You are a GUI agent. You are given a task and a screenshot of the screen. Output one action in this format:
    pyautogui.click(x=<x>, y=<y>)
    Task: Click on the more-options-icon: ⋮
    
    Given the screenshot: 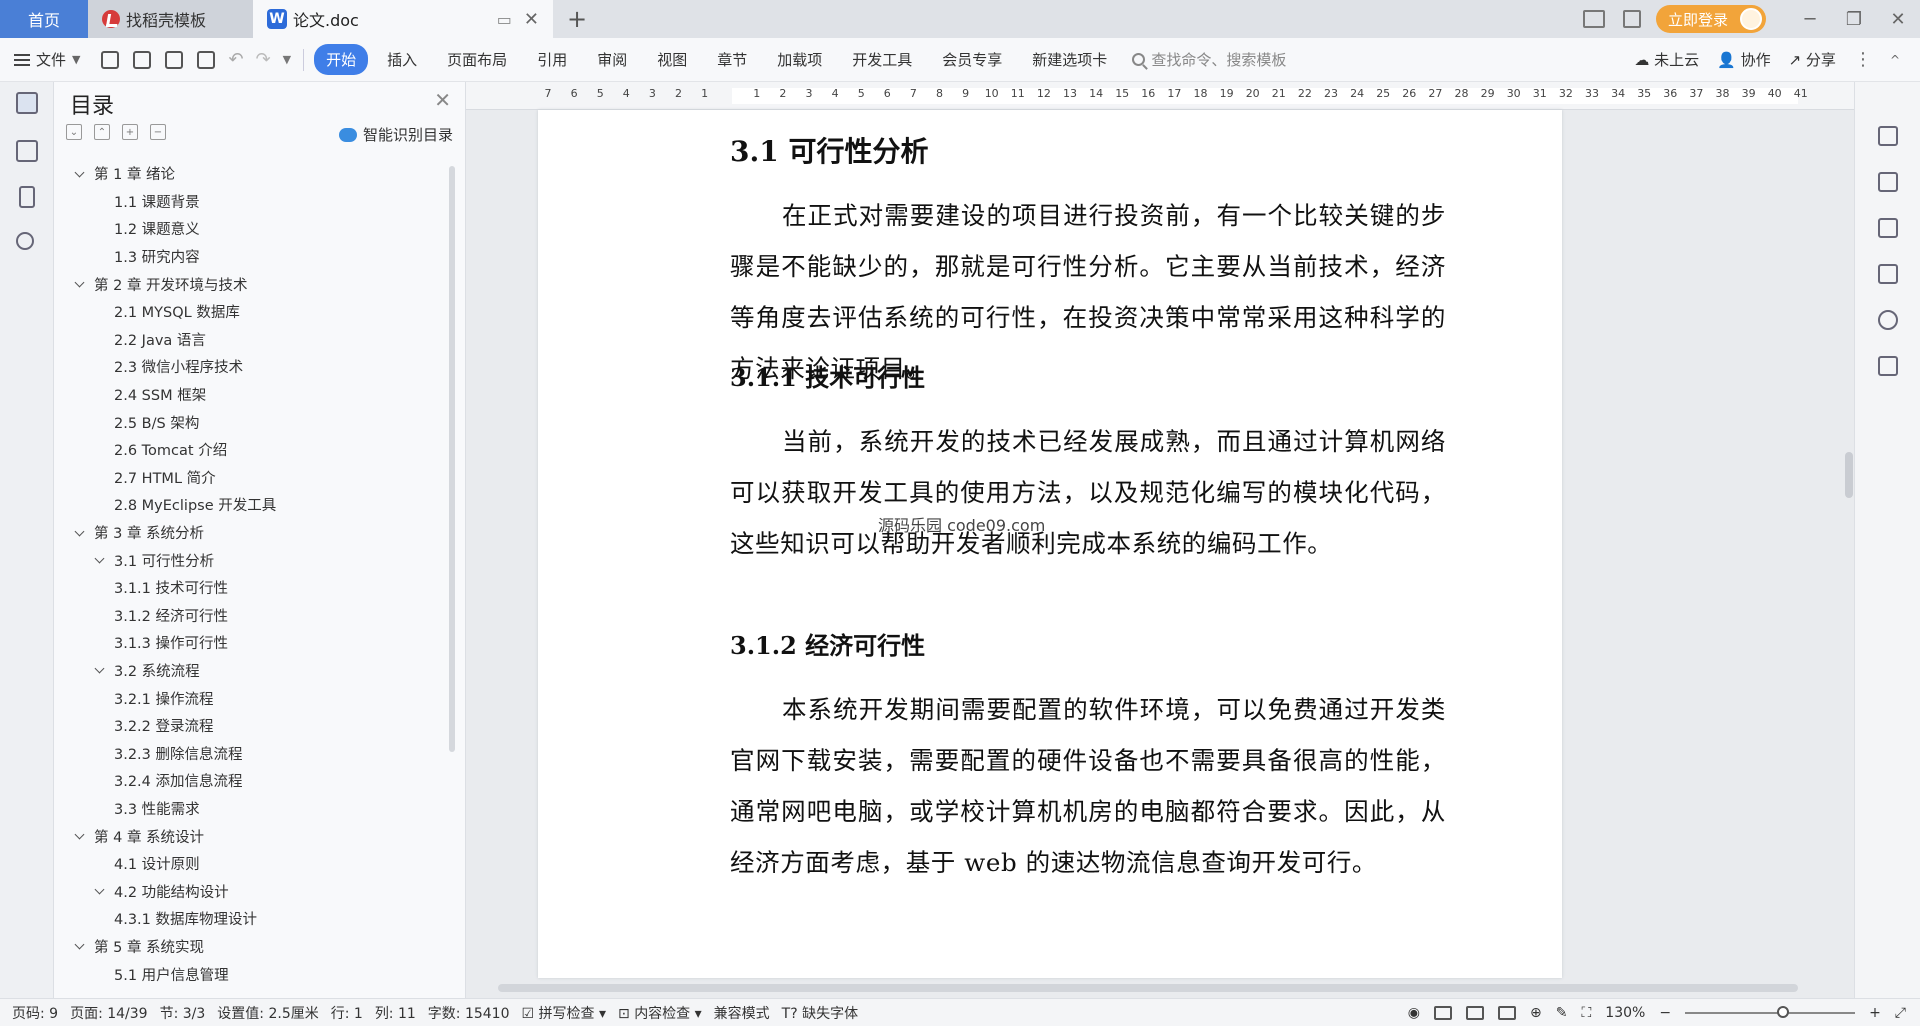 What is the action you would take?
    pyautogui.click(x=1863, y=59)
    